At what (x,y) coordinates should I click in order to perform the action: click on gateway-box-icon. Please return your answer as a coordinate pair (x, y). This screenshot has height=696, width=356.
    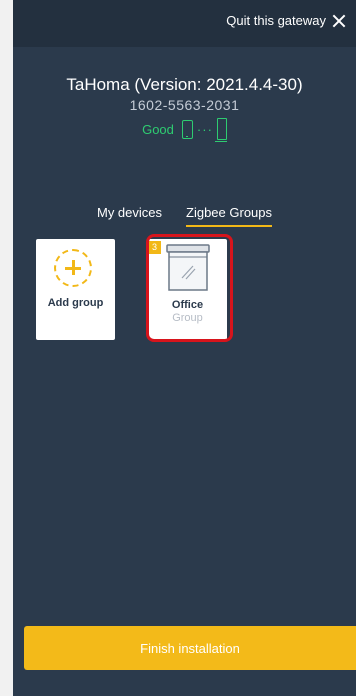
    Looking at the image, I should click on (220, 130).